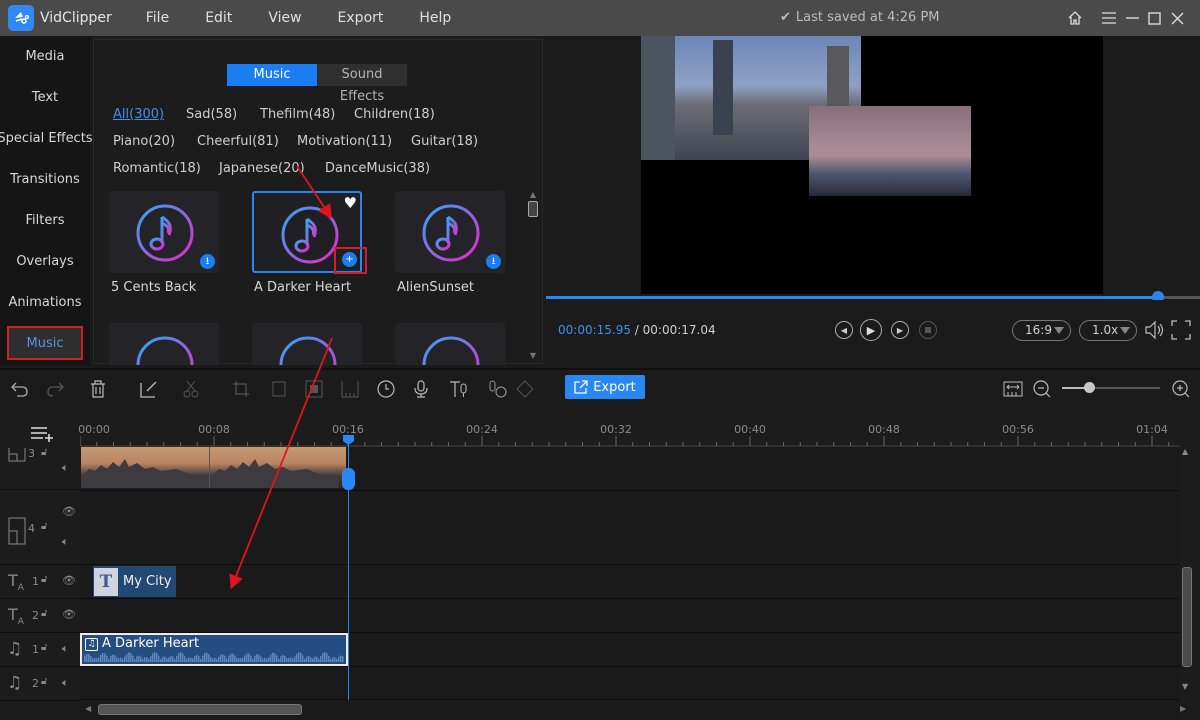  Describe the element at coordinates (1181, 332) in the screenshot. I see `fullscreen-icon` at that location.